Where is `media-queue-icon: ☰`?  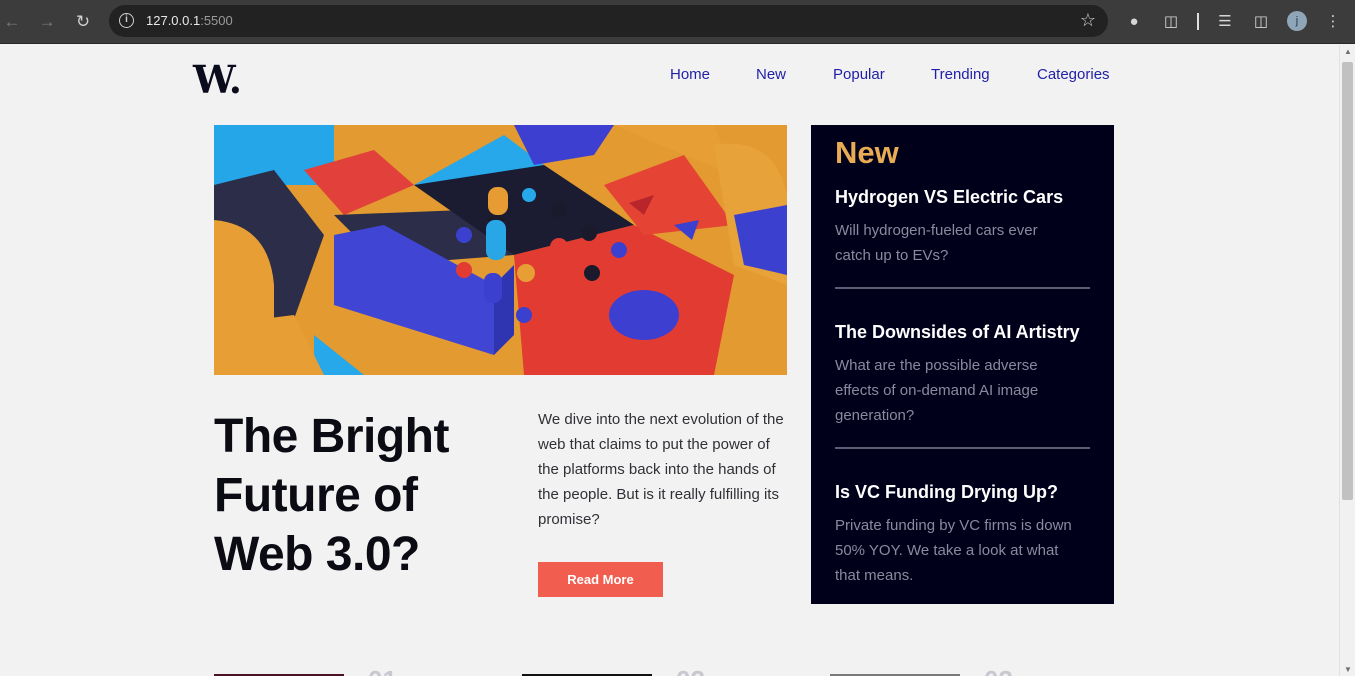
media-queue-icon: ☰ is located at coordinates (1225, 22).